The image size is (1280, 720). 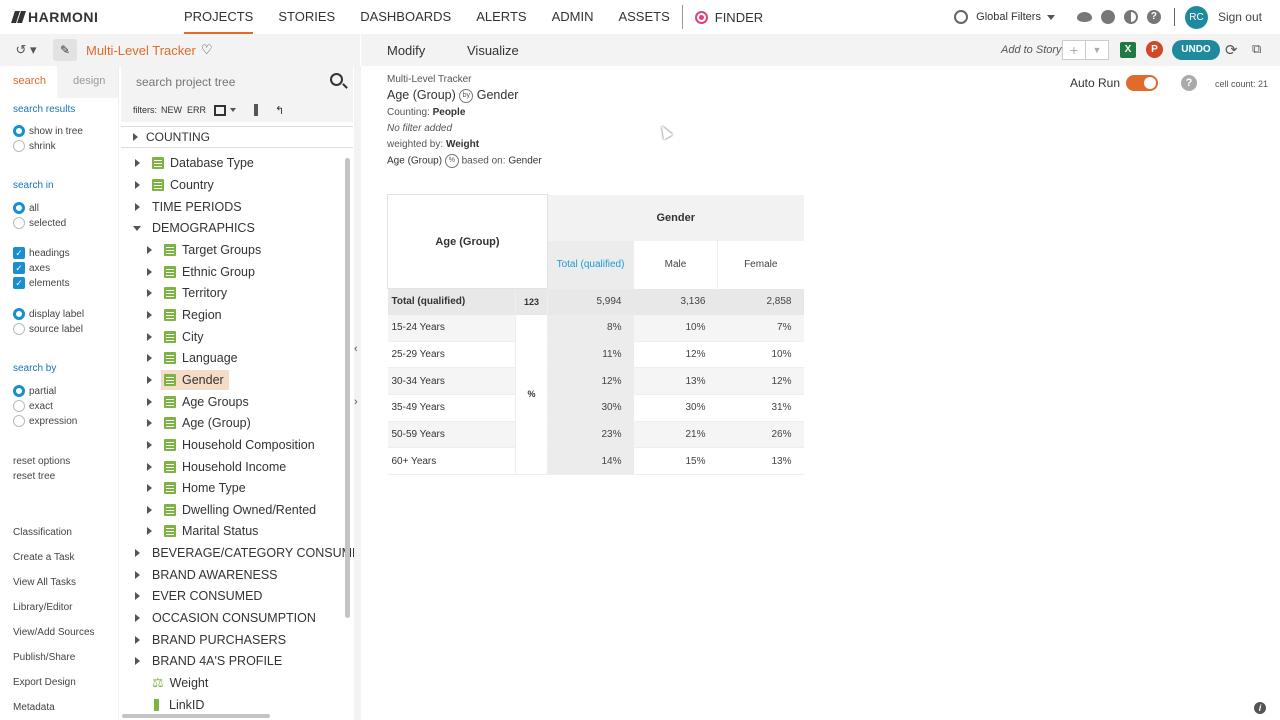 I want to click on row-variable-header: Age (Group), so click(x=467, y=241).